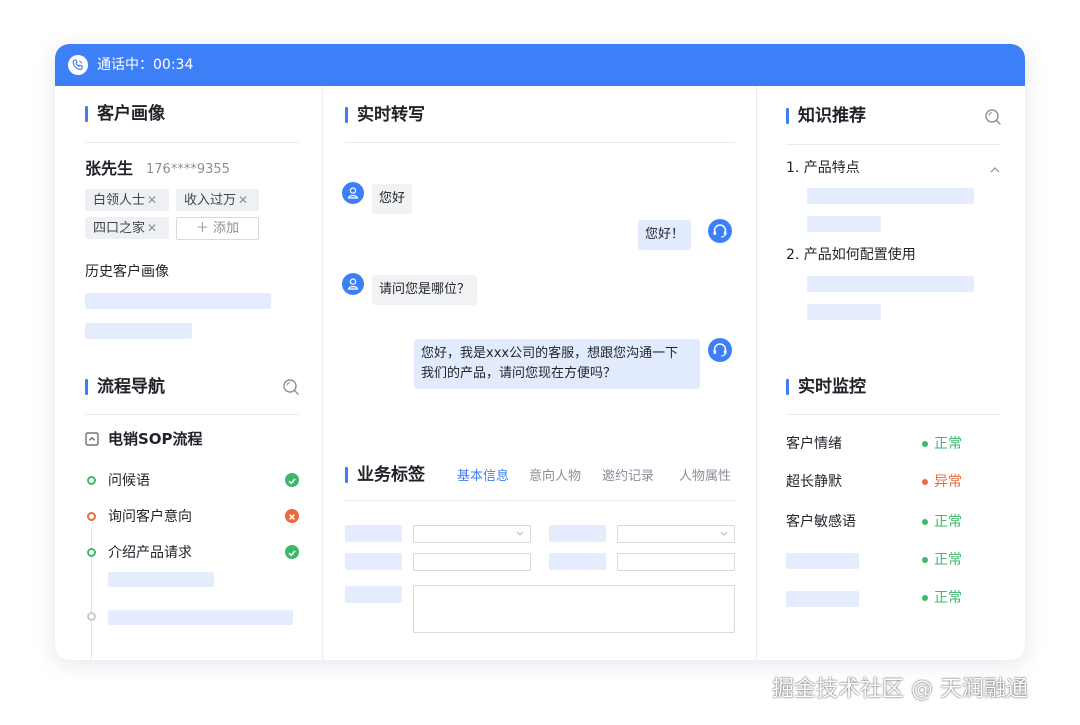 The width and height of the screenshot is (1080, 725). Describe the element at coordinates (823, 168) in the screenshot. I see `knowledge-item: 1. 产品特点` at that location.